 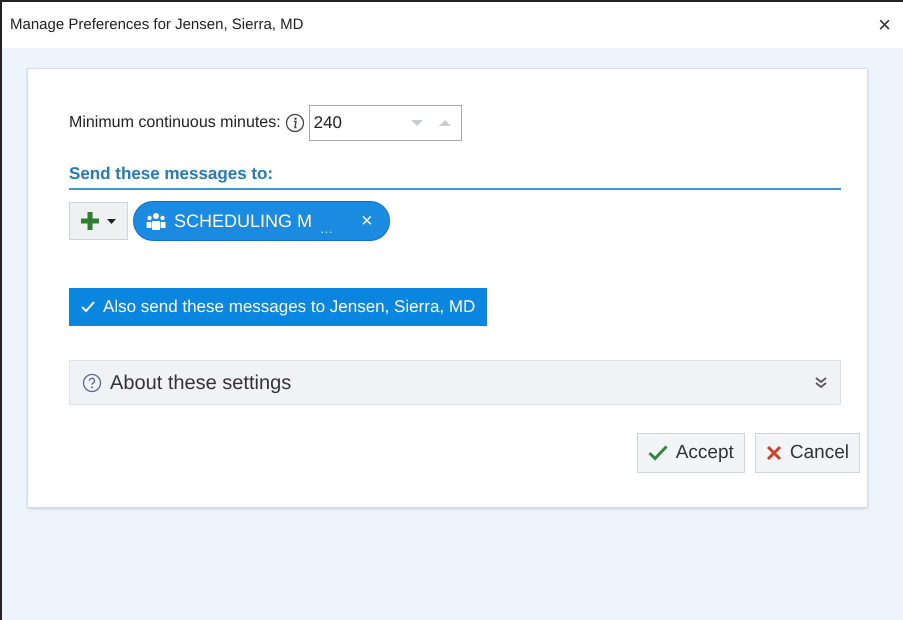 I want to click on close-button: ×, so click(x=884, y=25).